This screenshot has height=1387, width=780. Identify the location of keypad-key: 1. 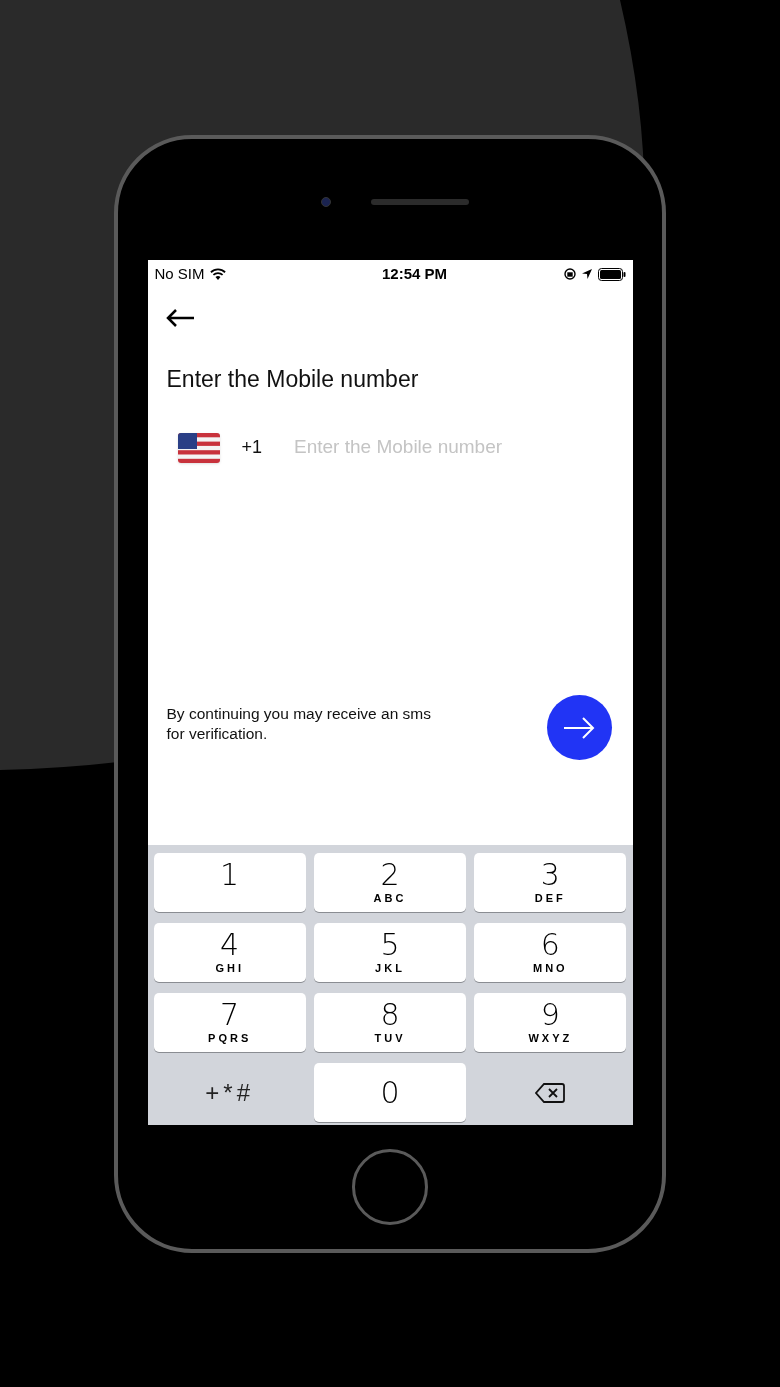
(229, 882).